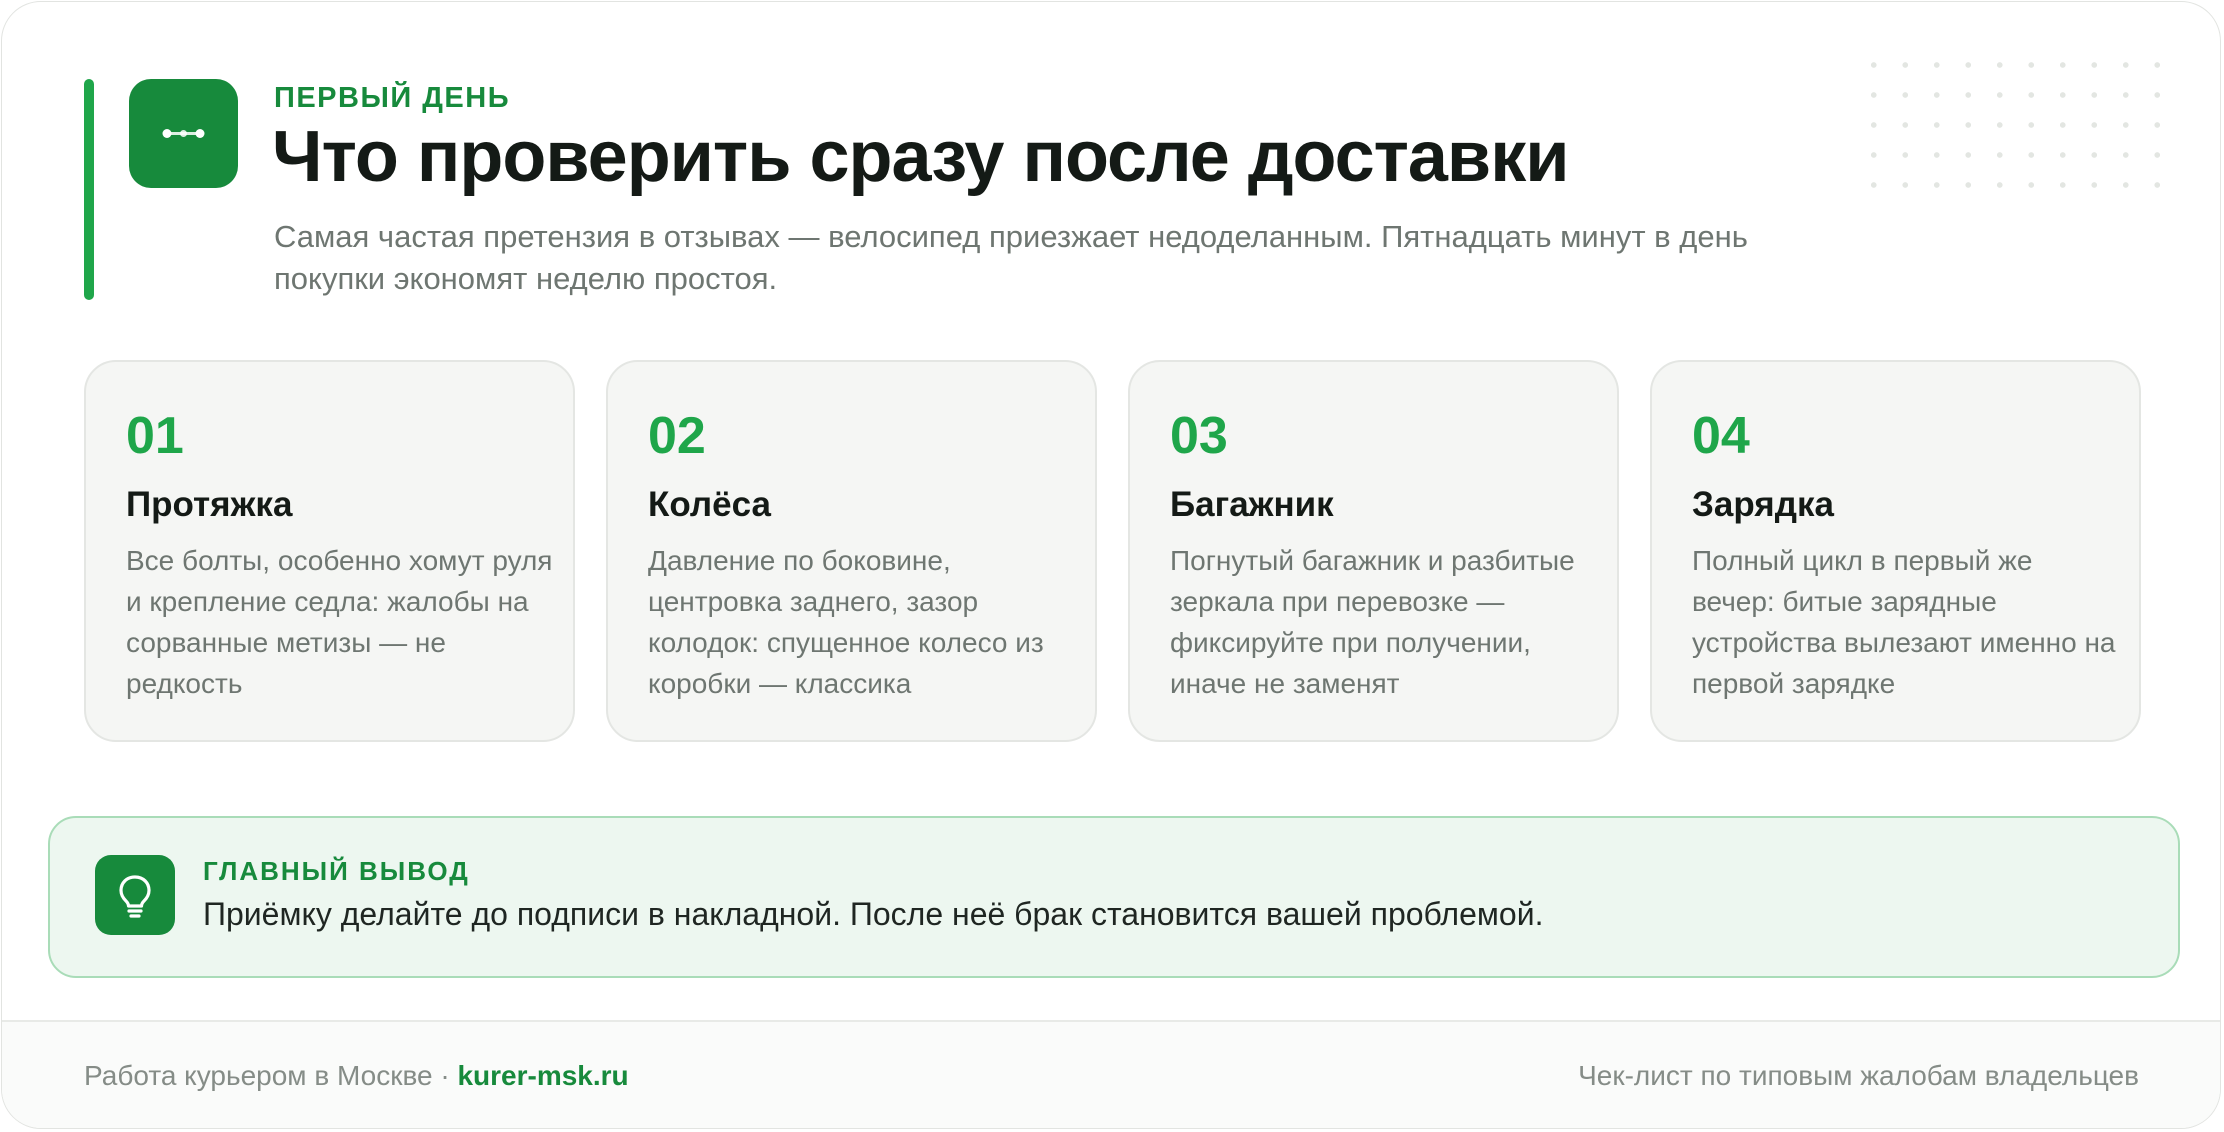 The width and height of the screenshot is (2224, 1132). Describe the element at coordinates (677, 436) in the screenshot. I see `checklist-item-number: 02` at that location.